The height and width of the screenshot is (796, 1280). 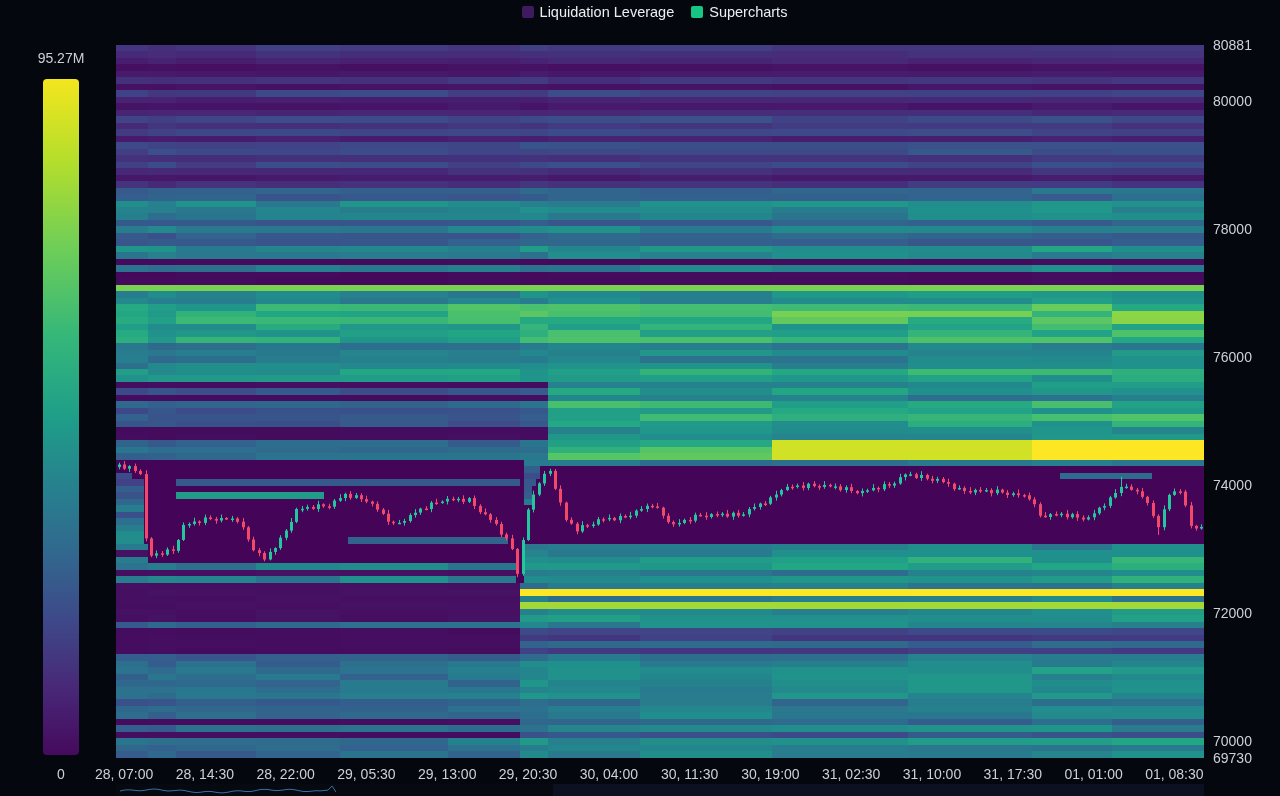 What do you see at coordinates (608, 774) in the screenshot?
I see `time-axis-label: 30, 04:00` at bounding box center [608, 774].